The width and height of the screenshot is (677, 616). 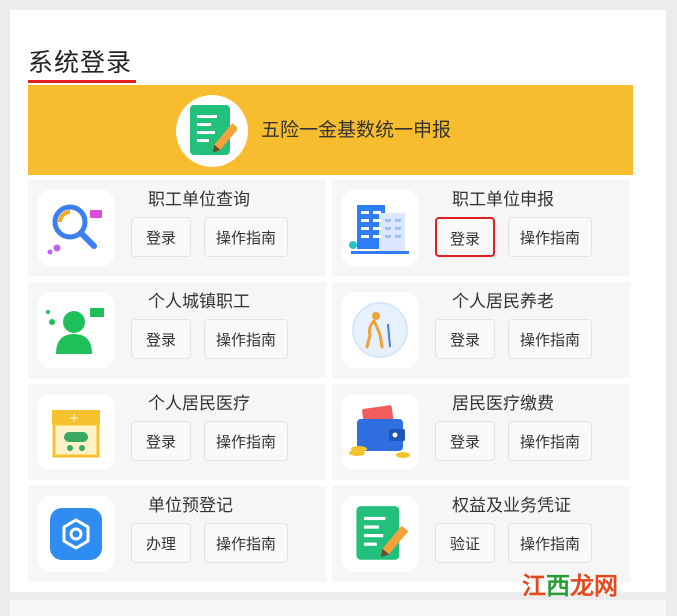 I want to click on card-title: 权益及业务凭证, so click(x=511, y=506).